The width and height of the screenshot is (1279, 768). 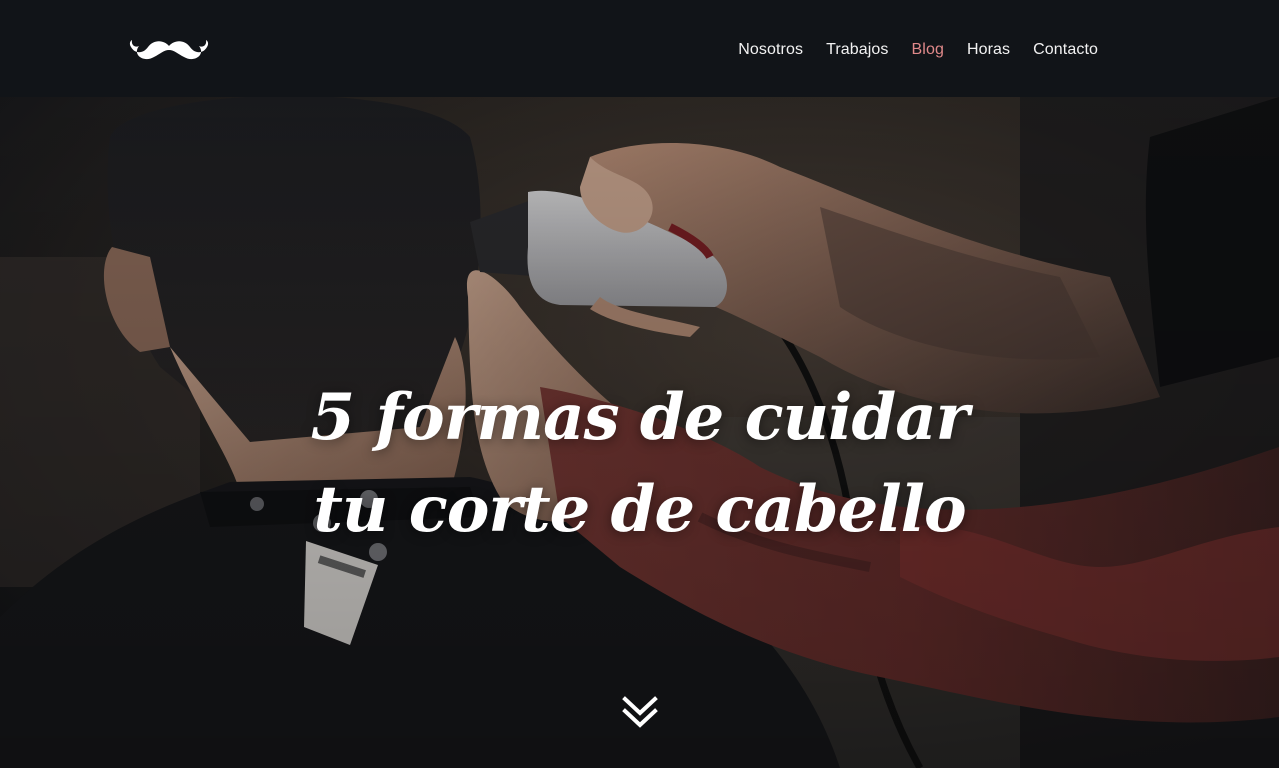 What do you see at coordinates (988, 50) in the screenshot?
I see `nav-item-horas: Horas` at bounding box center [988, 50].